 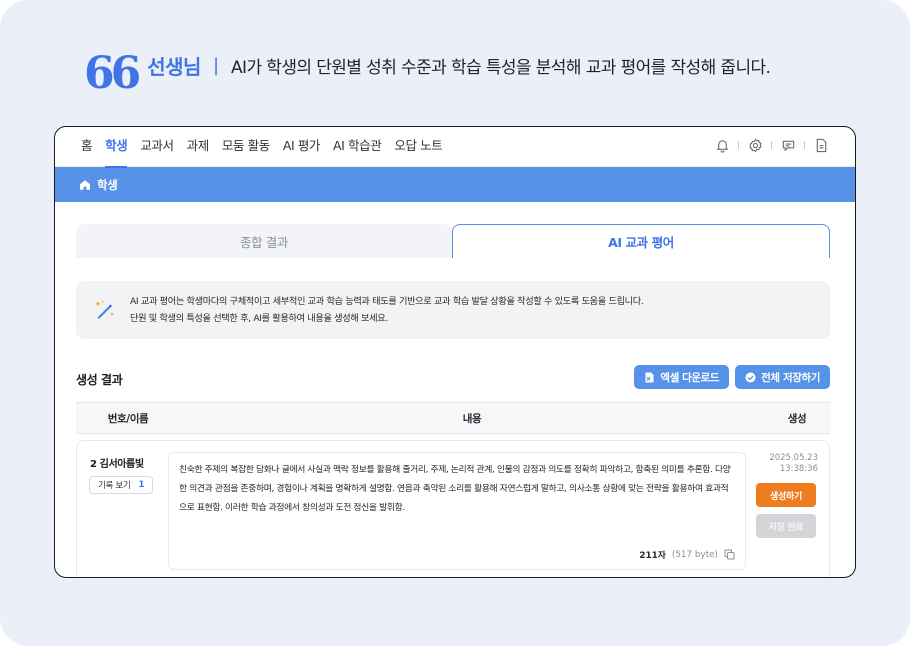 I want to click on nav-item-ai-assessment: AI 평가, so click(x=302, y=147).